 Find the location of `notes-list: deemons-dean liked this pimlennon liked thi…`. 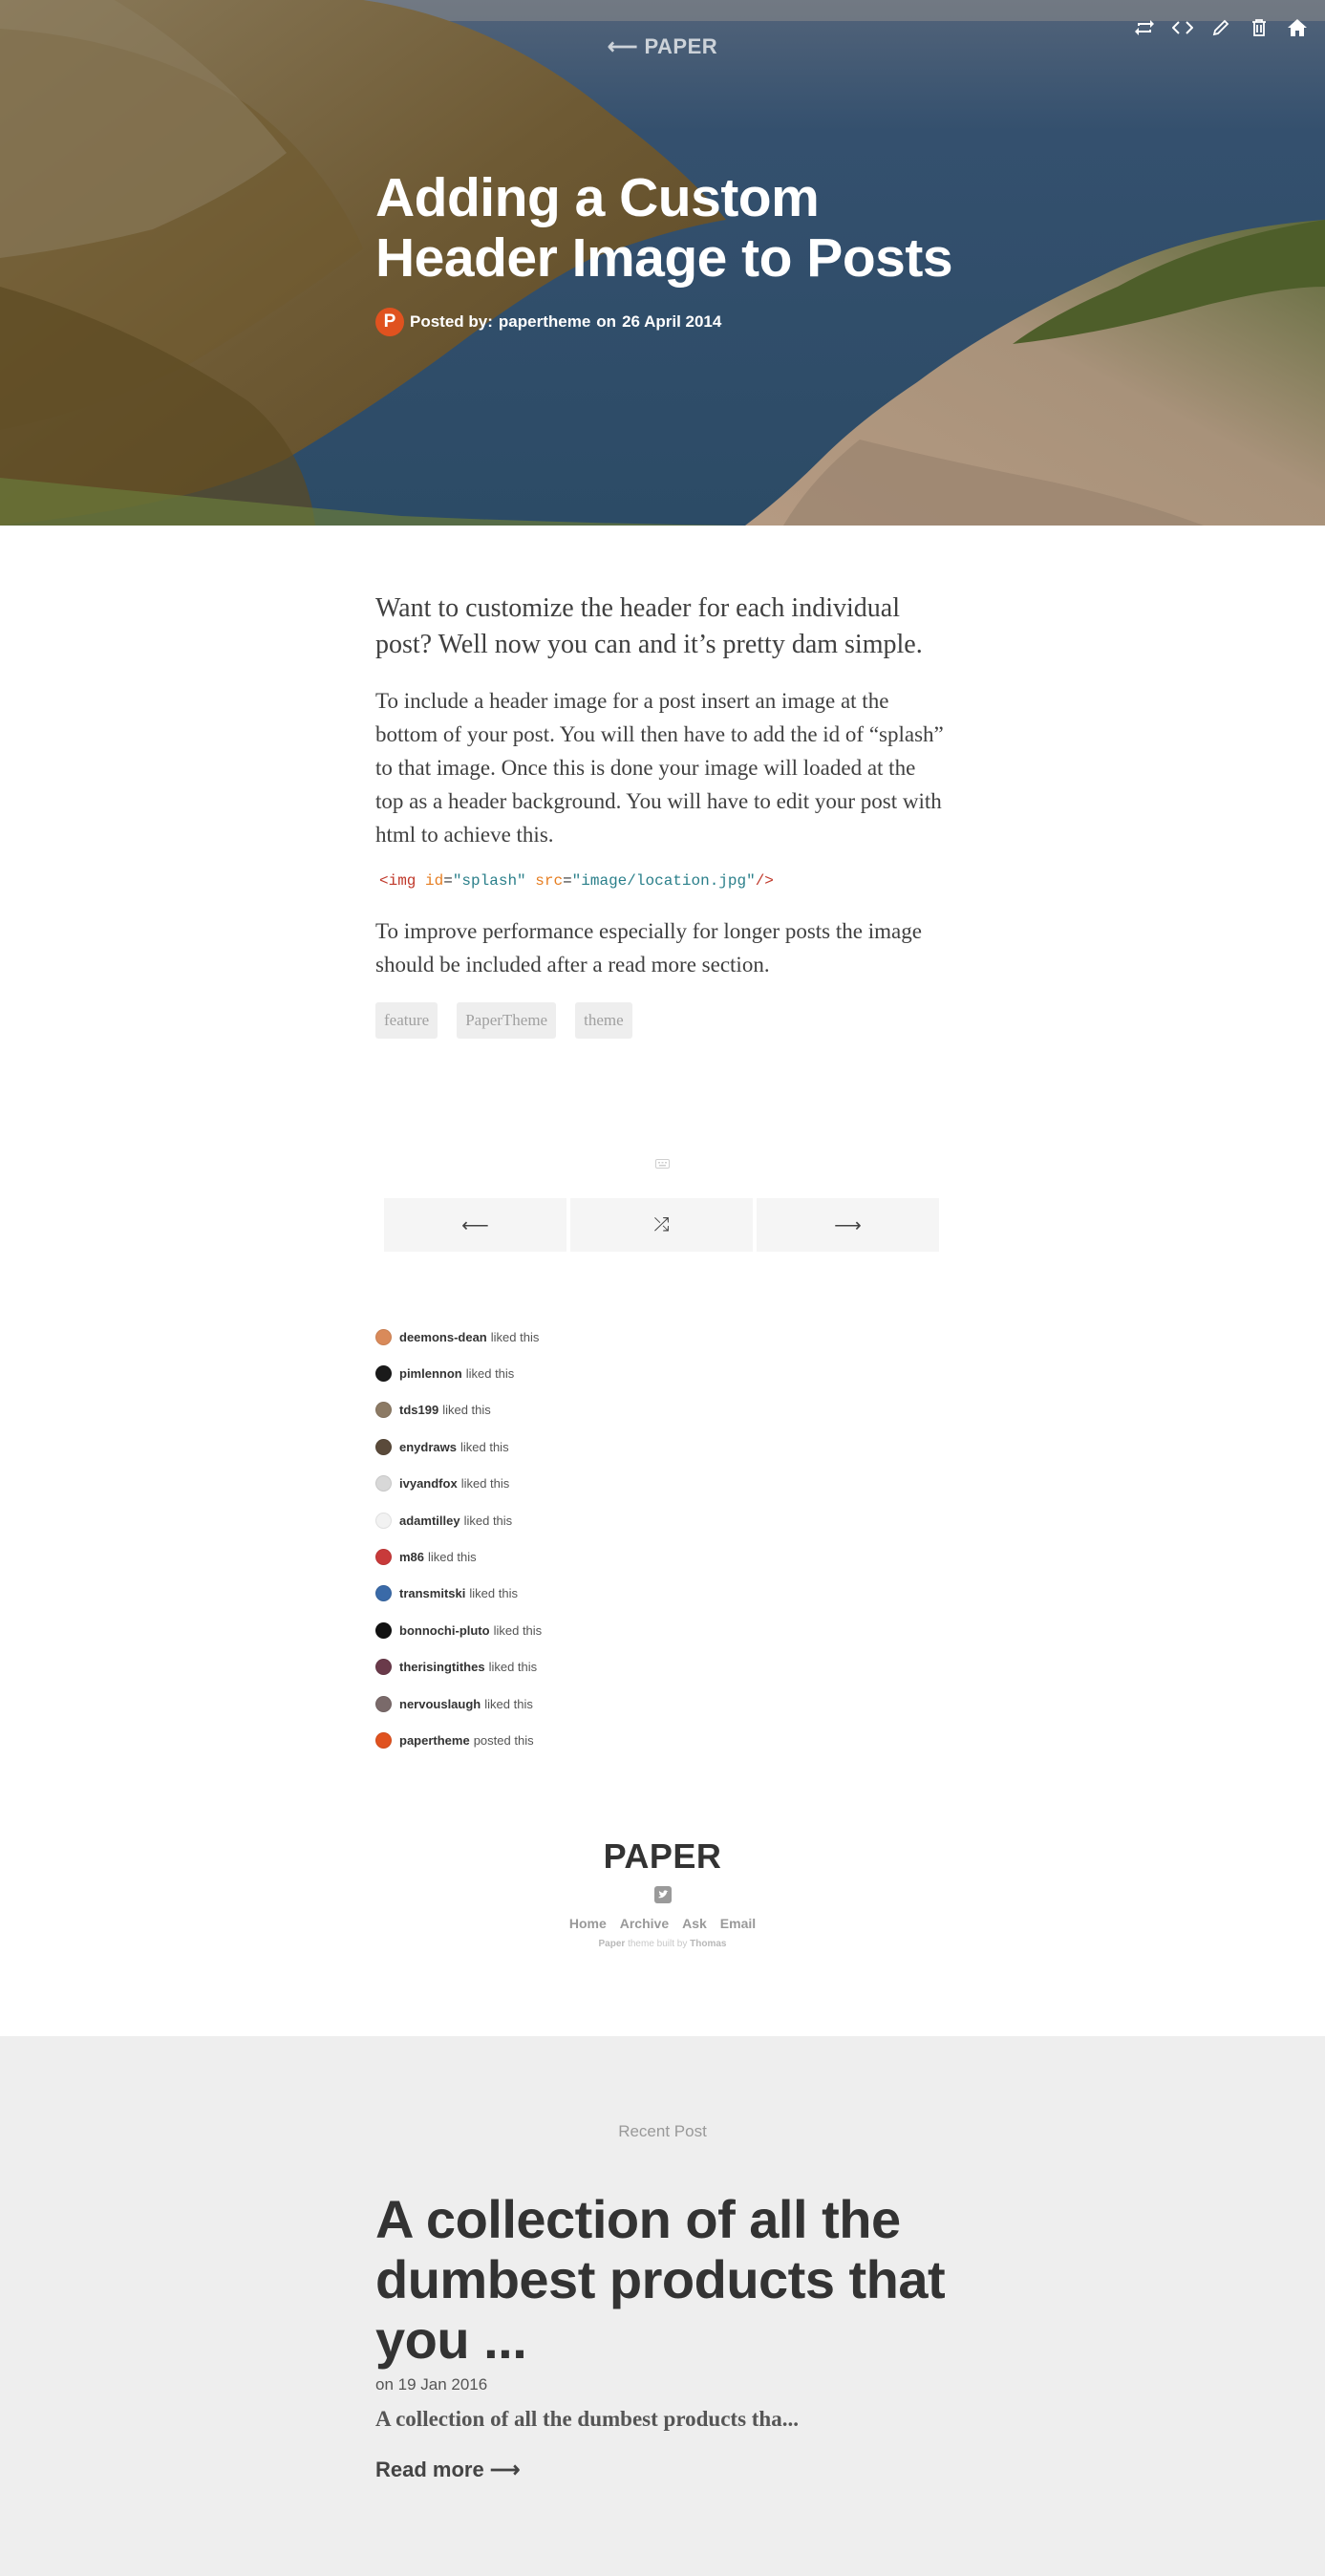

notes-list: deemons-dean liked this pimlennon liked thi… is located at coordinates (662, 1539).